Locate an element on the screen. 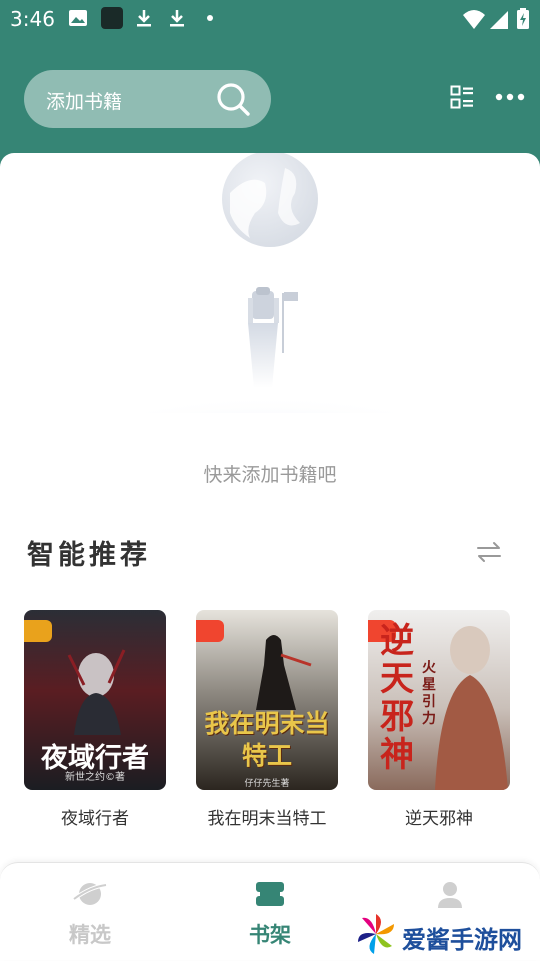 This screenshot has width=540, height=961. planet-icon is located at coordinates (89, 894).